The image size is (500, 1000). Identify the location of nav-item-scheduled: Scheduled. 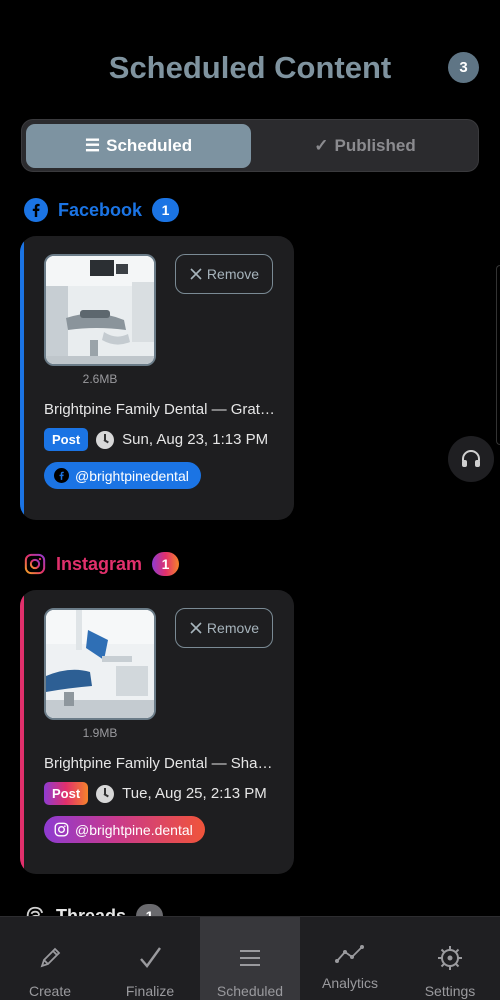
(250, 958).